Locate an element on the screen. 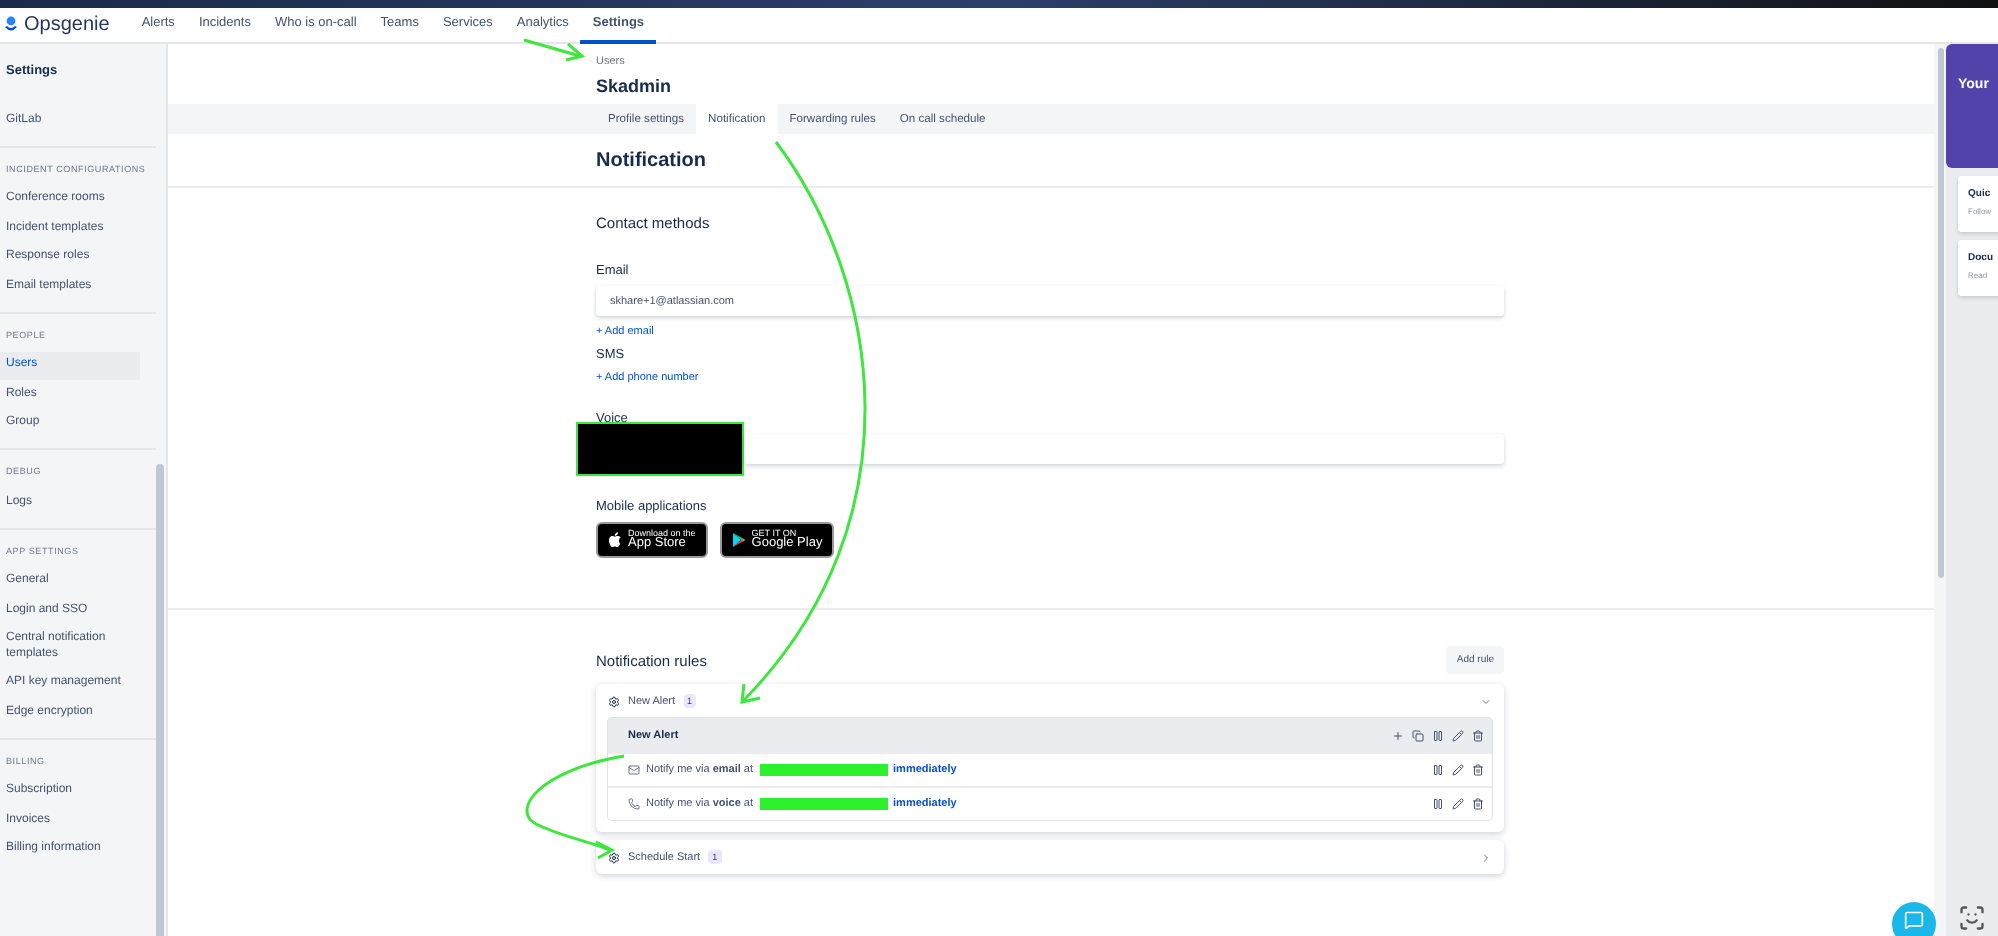  page-title: Notification is located at coordinates (652, 162).